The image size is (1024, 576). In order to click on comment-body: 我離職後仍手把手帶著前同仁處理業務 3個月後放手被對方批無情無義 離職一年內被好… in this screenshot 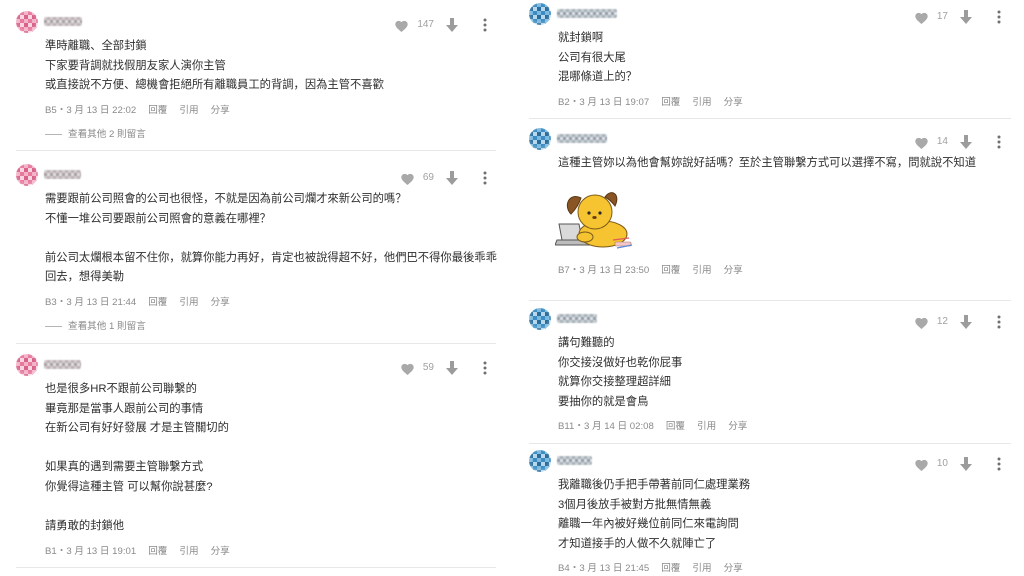, I will do `click(784, 525)`.